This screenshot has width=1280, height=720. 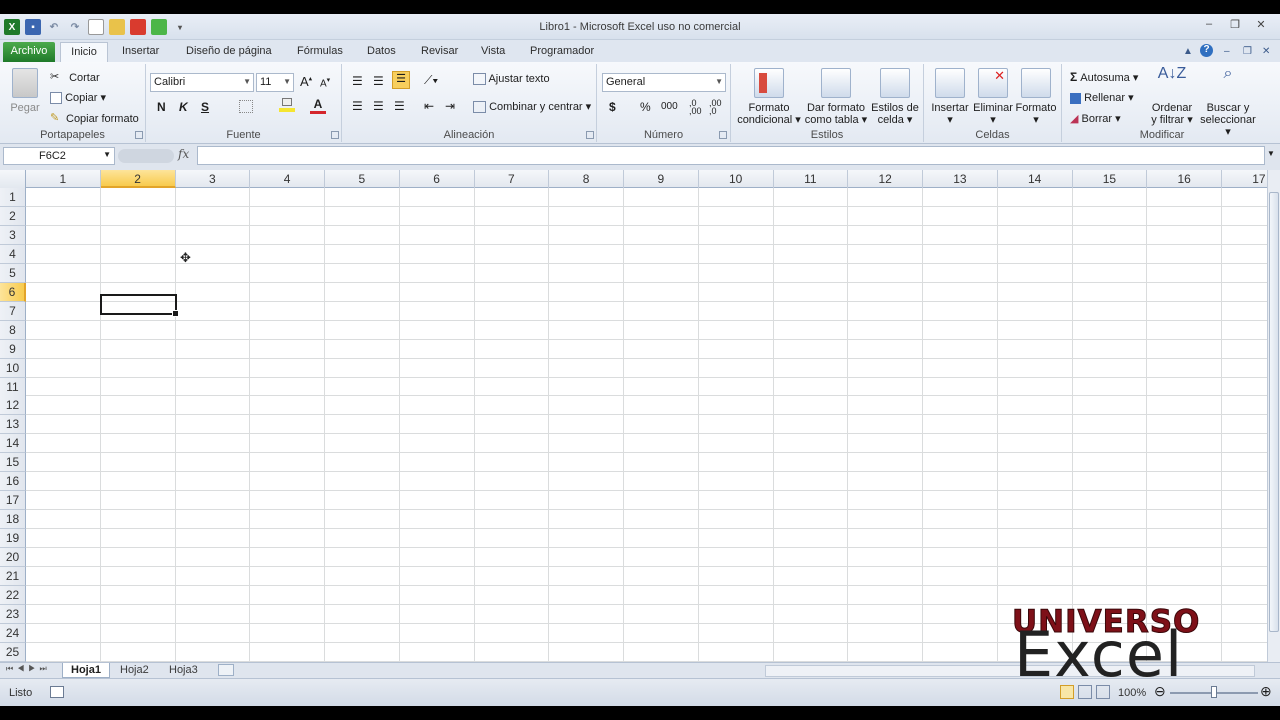 I want to click on borders-icon, so click(x=246, y=106).